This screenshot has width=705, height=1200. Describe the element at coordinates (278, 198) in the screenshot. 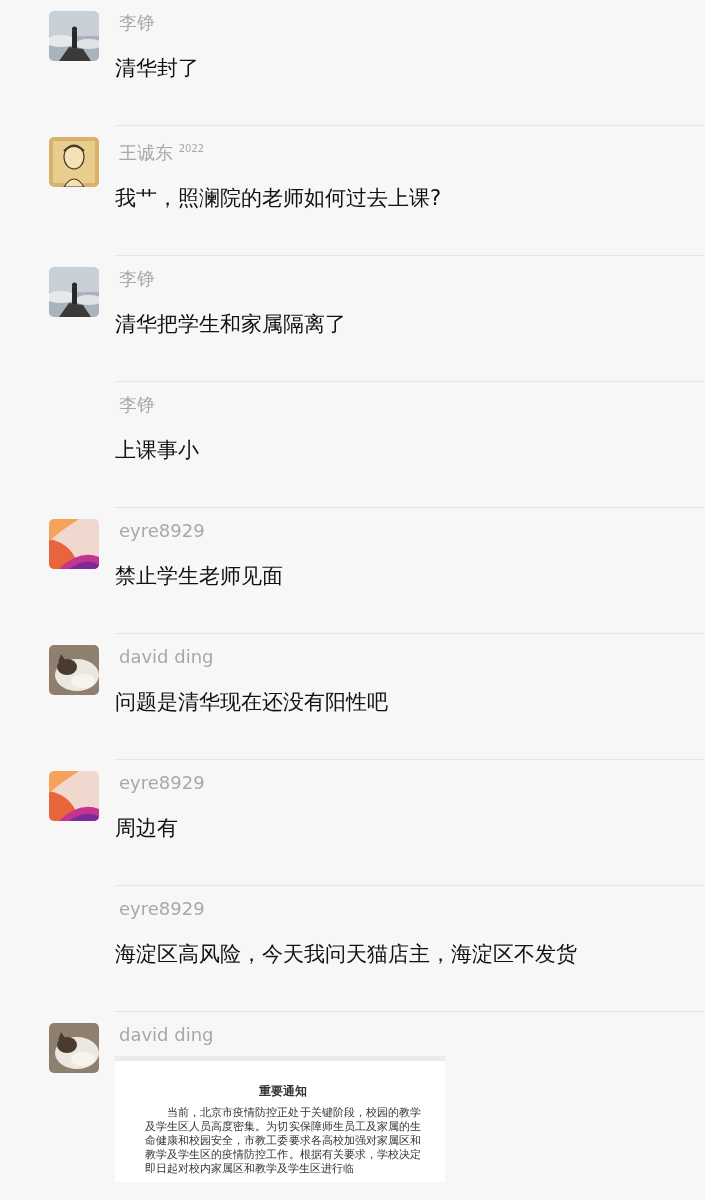

I see `message-text: 我艹，照澜院的老师如何过去上课?` at that location.